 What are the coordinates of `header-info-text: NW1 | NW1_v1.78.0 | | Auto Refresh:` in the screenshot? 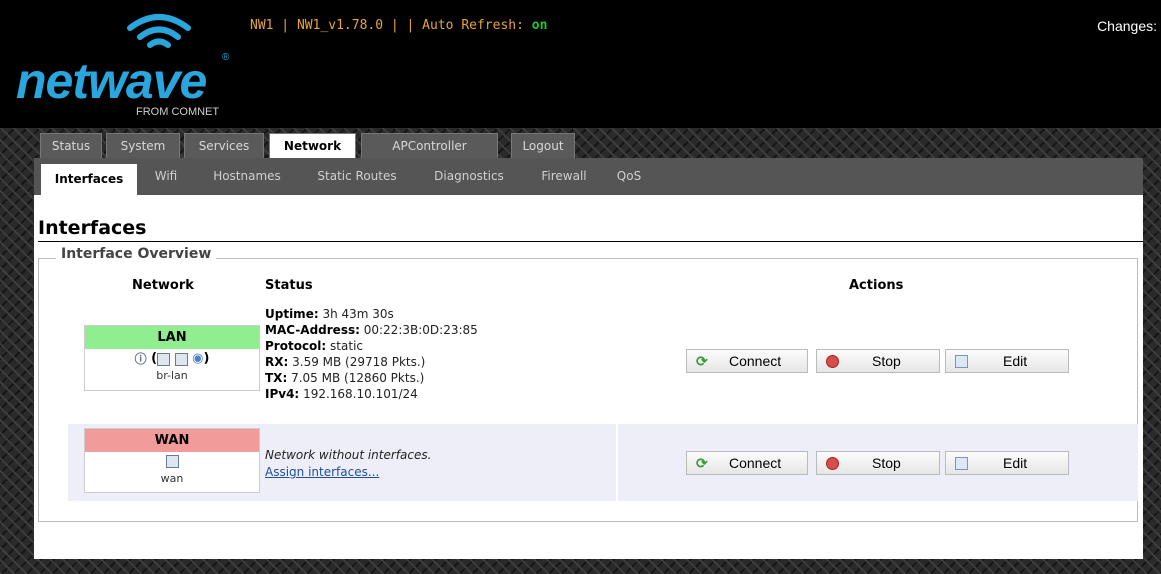 It's located at (391, 25).